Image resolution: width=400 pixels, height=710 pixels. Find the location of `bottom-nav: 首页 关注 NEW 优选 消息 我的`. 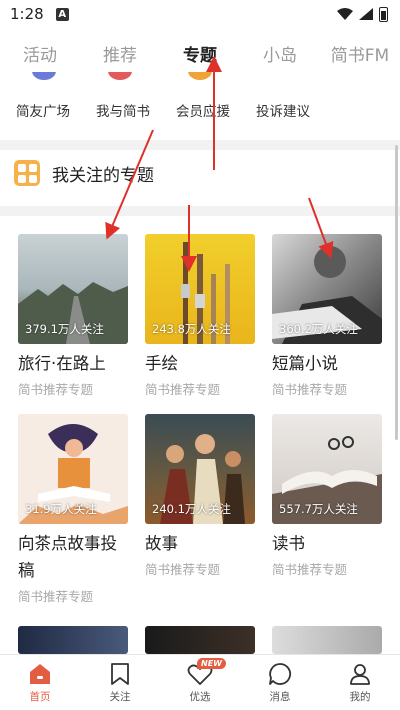

bottom-nav: 首页 关注 NEW 优选 消息 我的 is located at coordinates (200, 682).